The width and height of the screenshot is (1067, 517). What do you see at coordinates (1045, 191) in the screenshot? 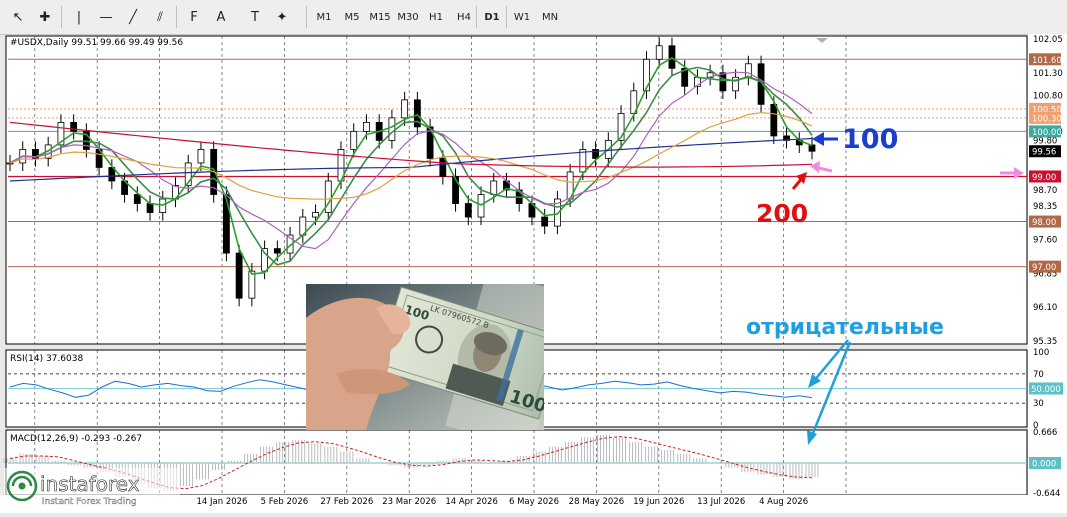
I see `price-axis-tick-label: 98.70` at bounding box center [1045, 191].